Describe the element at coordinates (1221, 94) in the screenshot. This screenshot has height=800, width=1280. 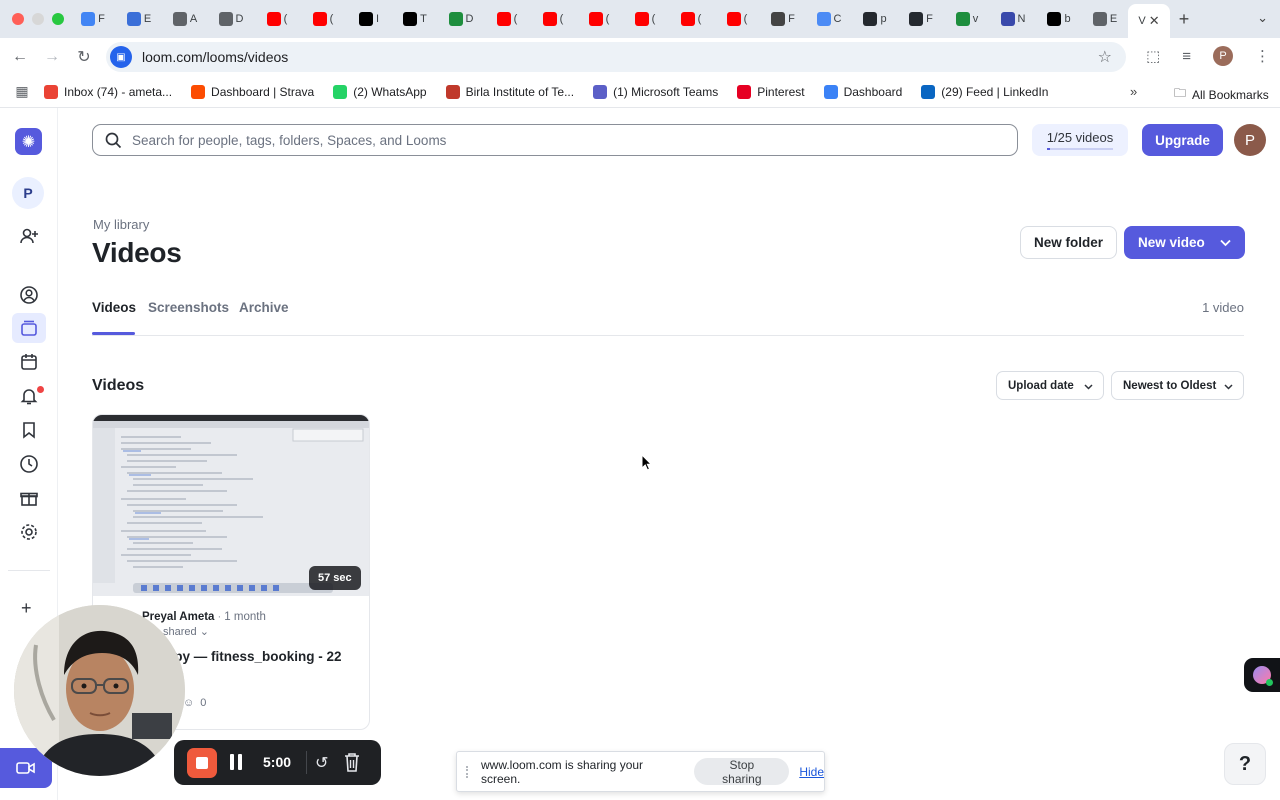
I see `all-bookmarks-folder: 🗀 All Bookmarks` at that location.